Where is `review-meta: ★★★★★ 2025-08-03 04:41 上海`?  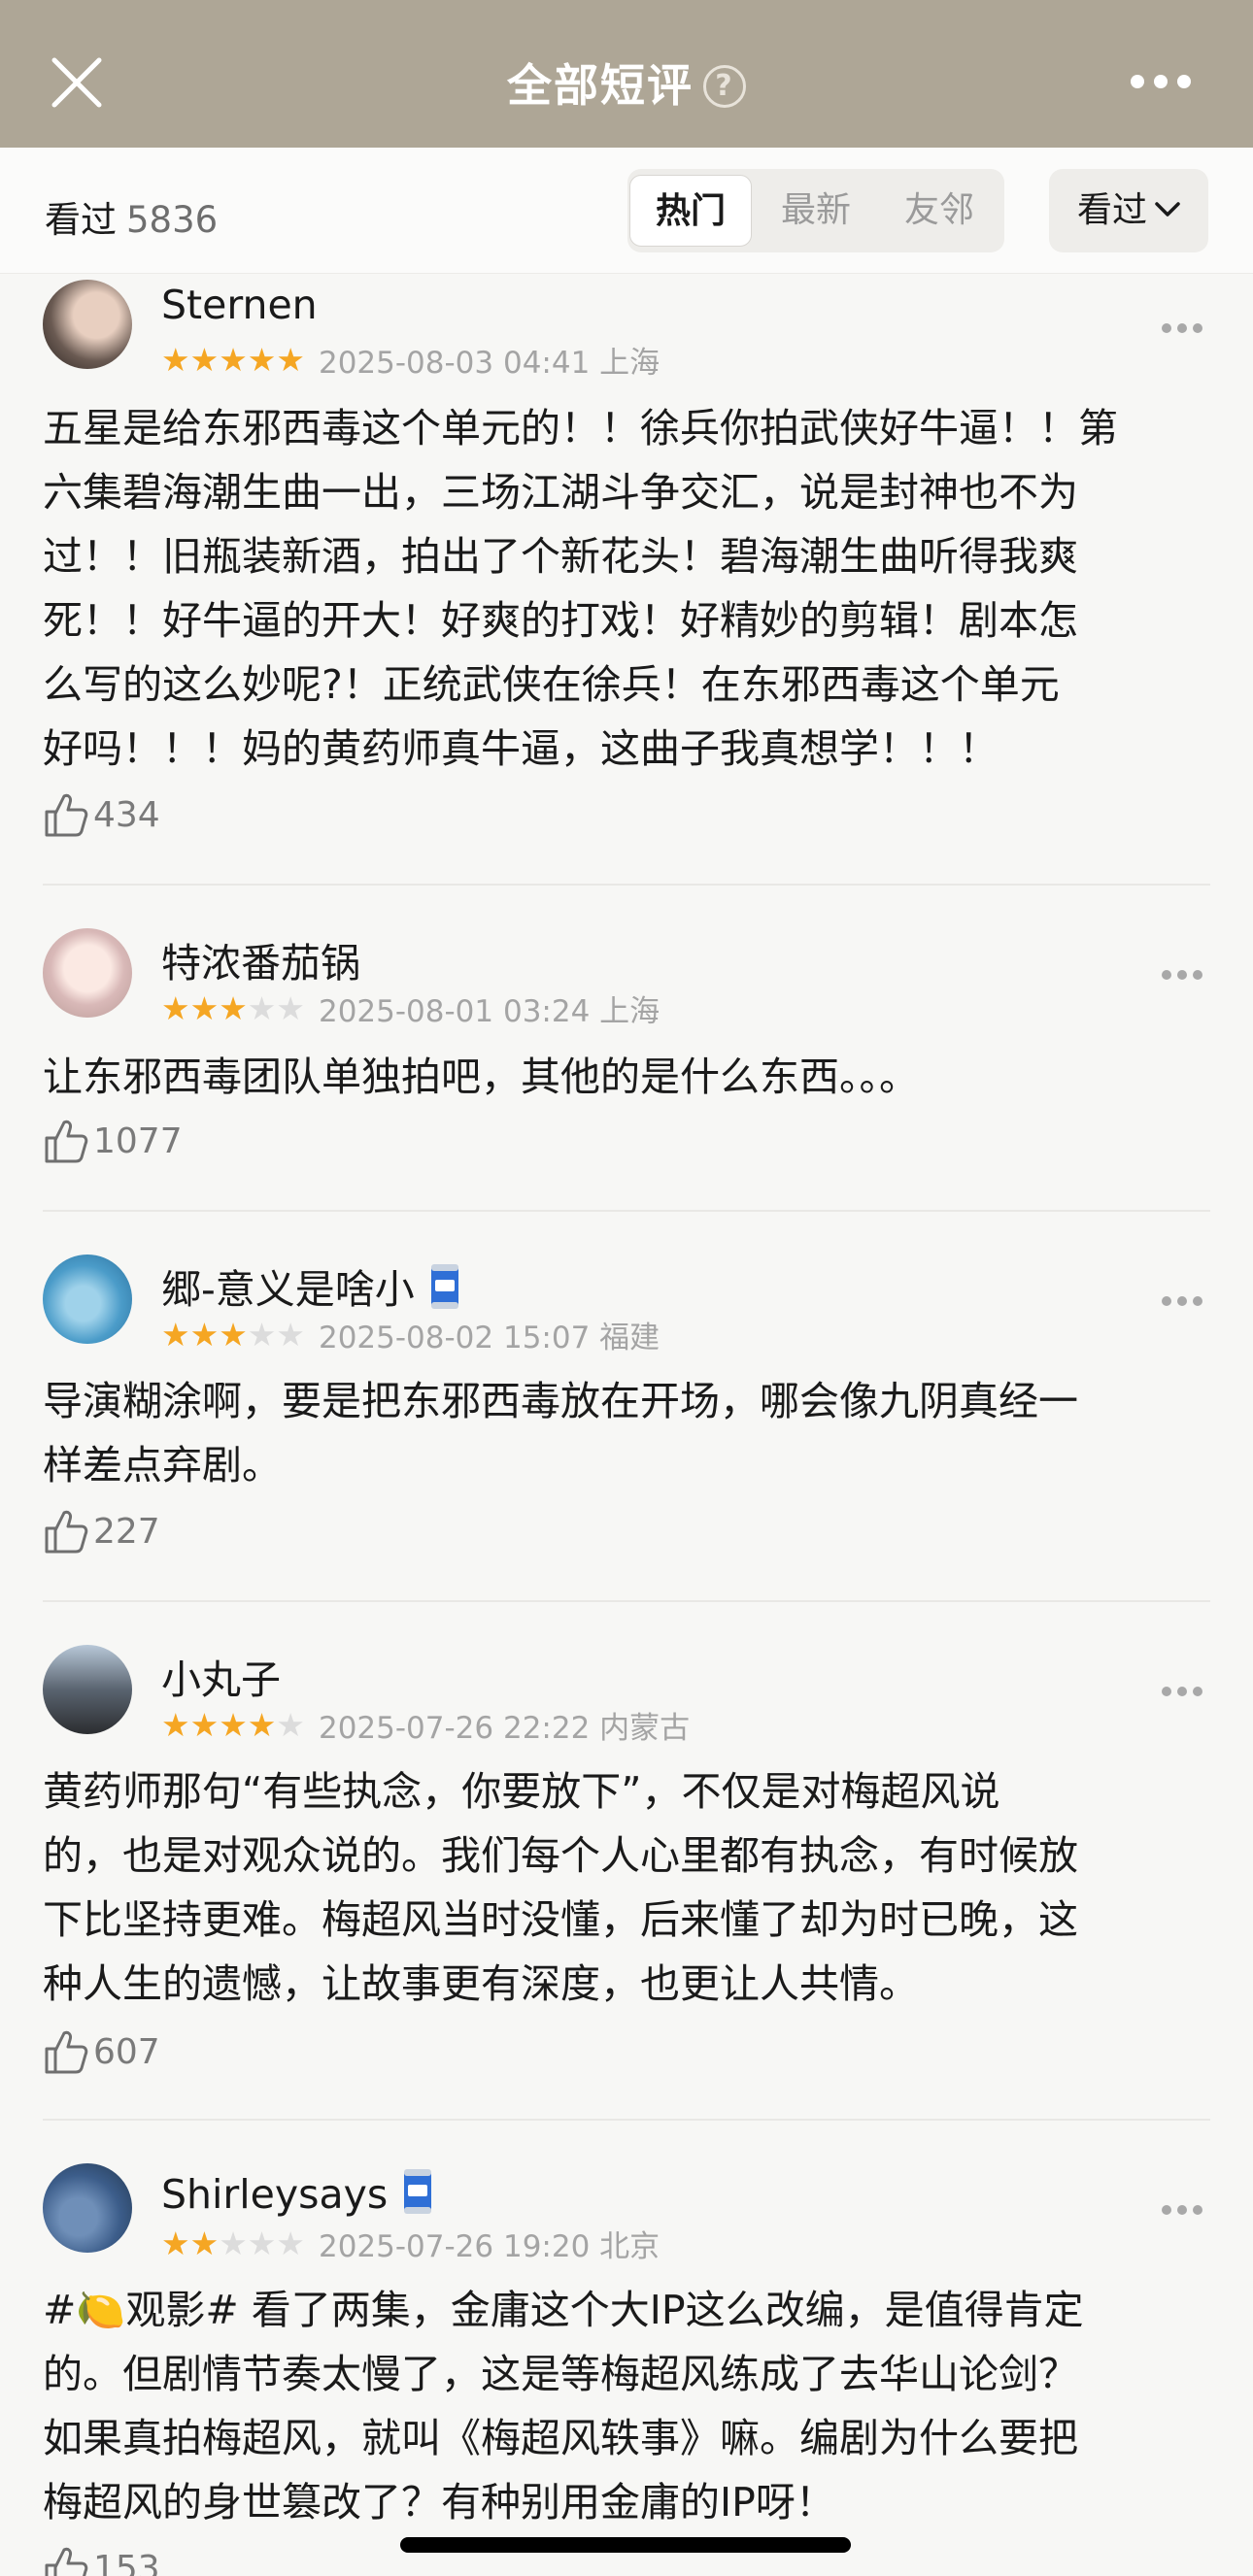
review-meta: ★★★★★ 2025-08-03 04:41 上海 is located at coordinates (411, 360).